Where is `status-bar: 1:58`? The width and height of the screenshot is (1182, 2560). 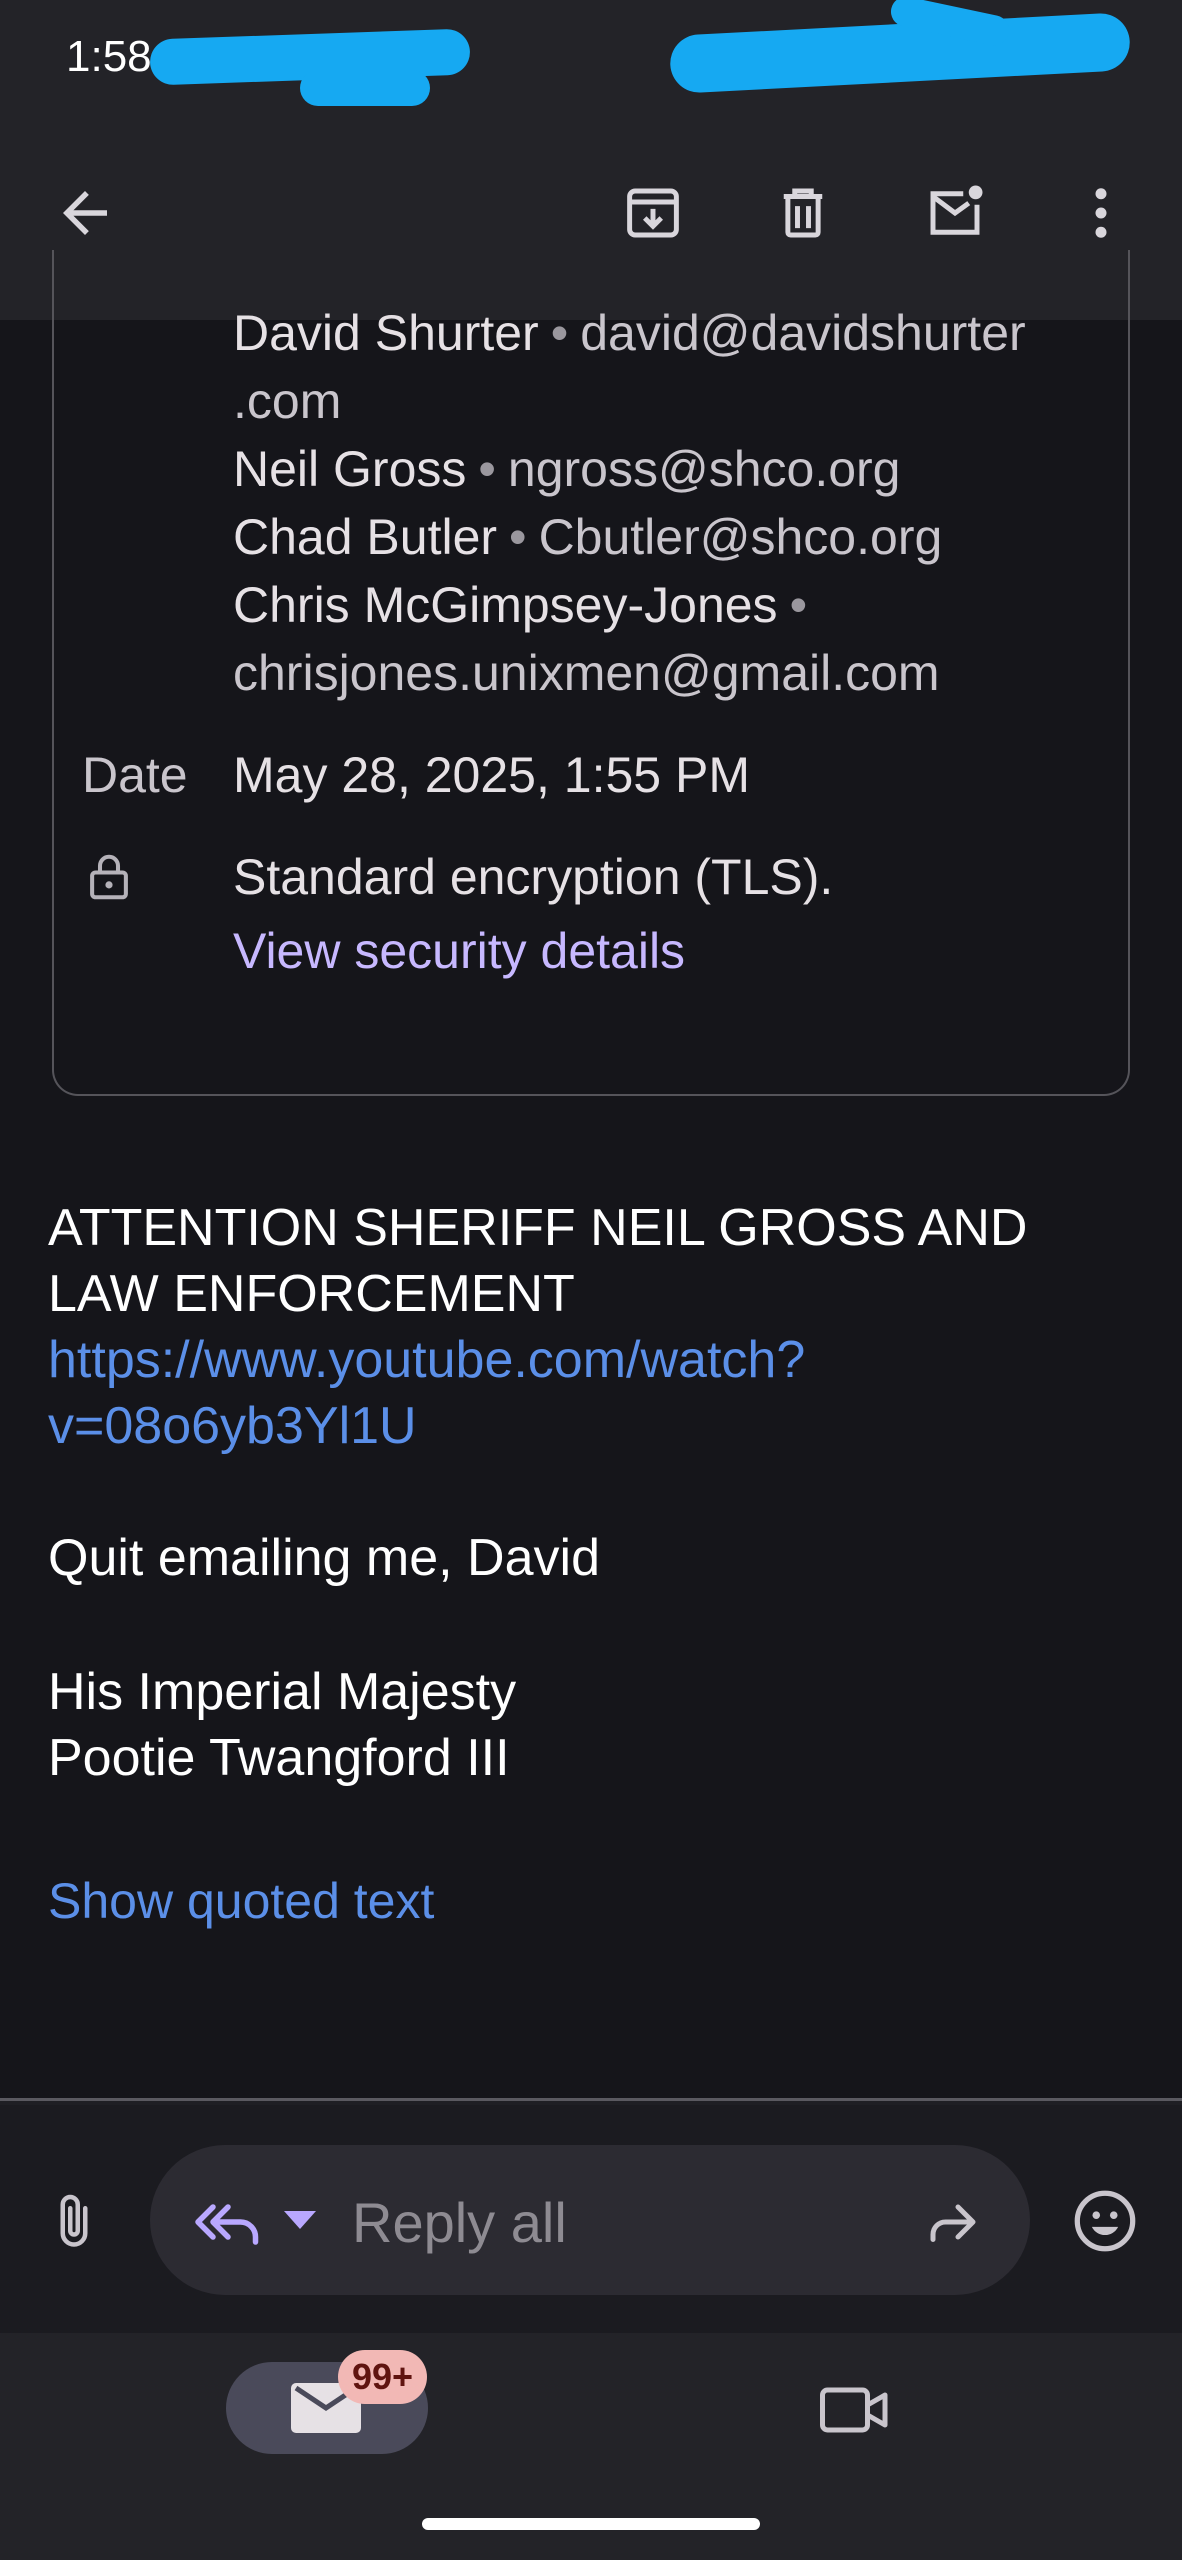
status-bar: 1:58 is located at coordinates (591, 60).